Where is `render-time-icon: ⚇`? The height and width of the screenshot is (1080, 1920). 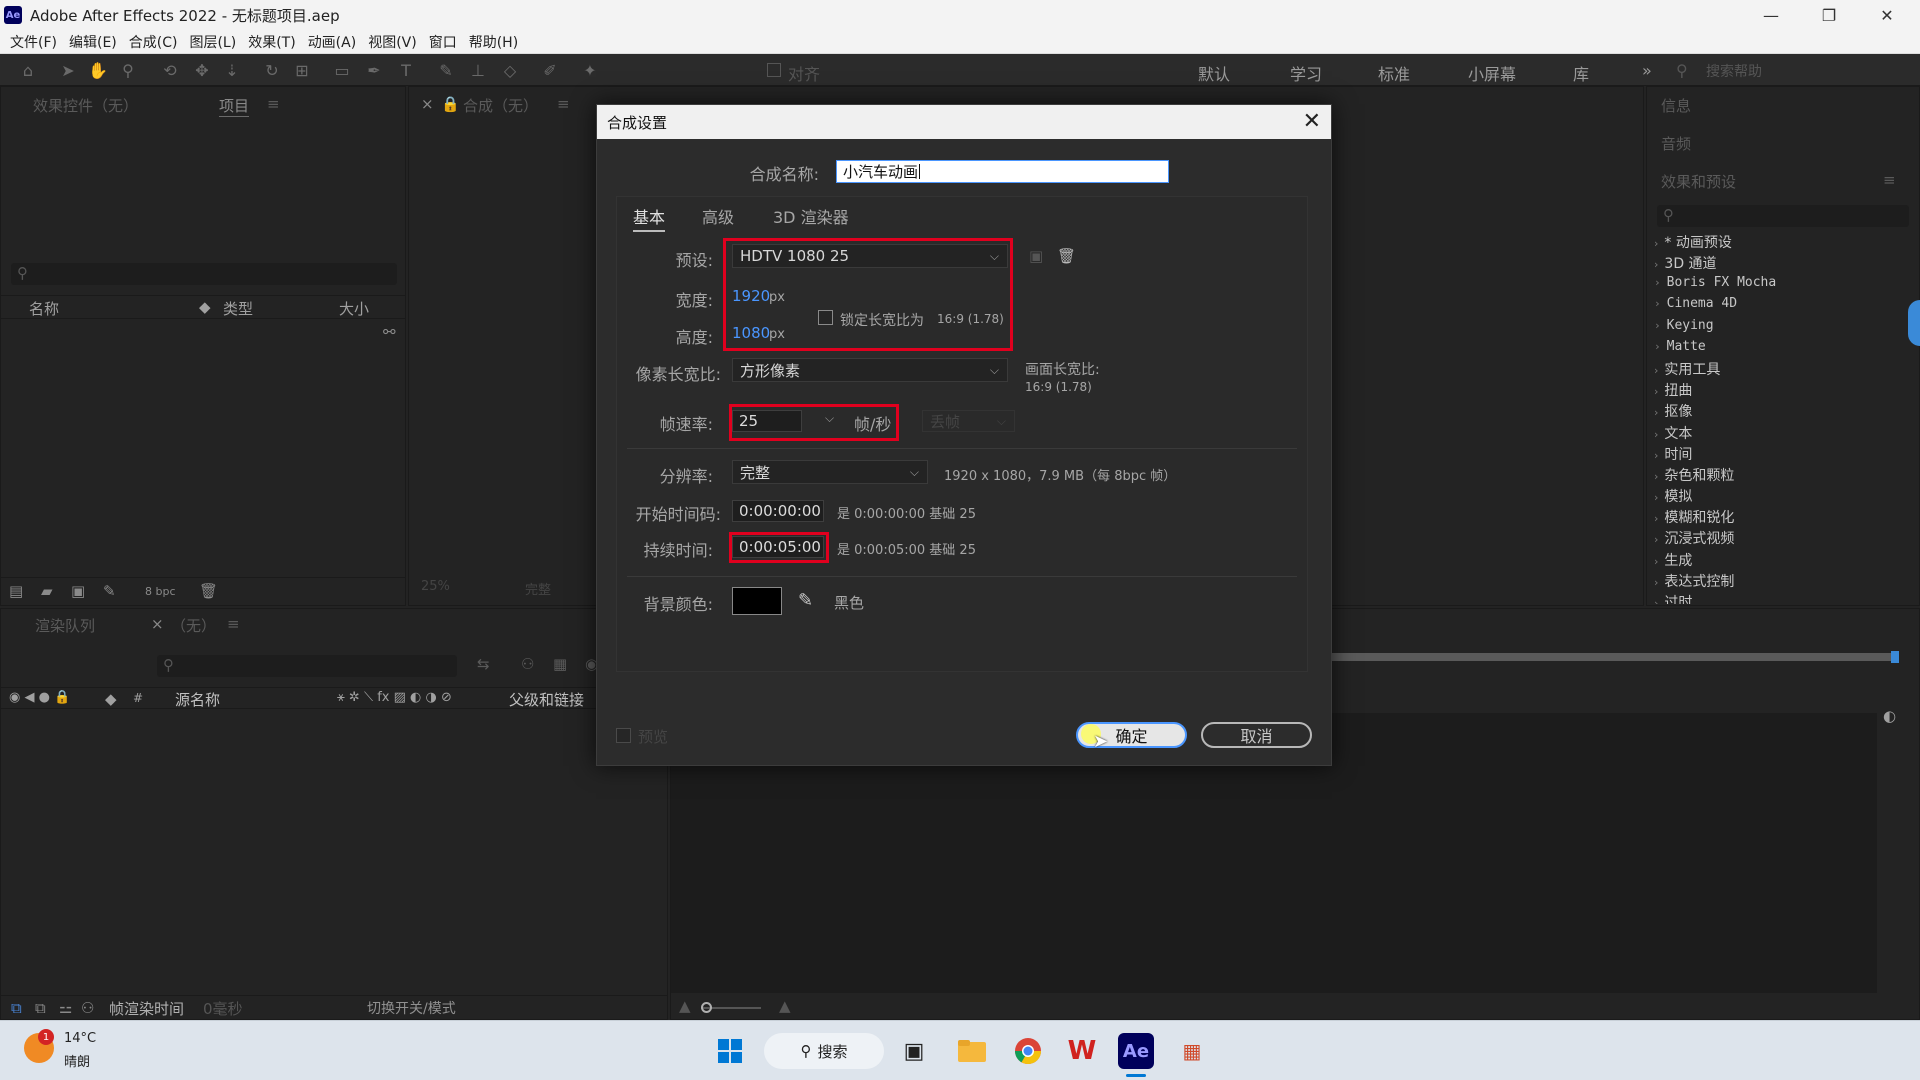 render-time-icon: ⚇ is located at coordinates (87, 1008).